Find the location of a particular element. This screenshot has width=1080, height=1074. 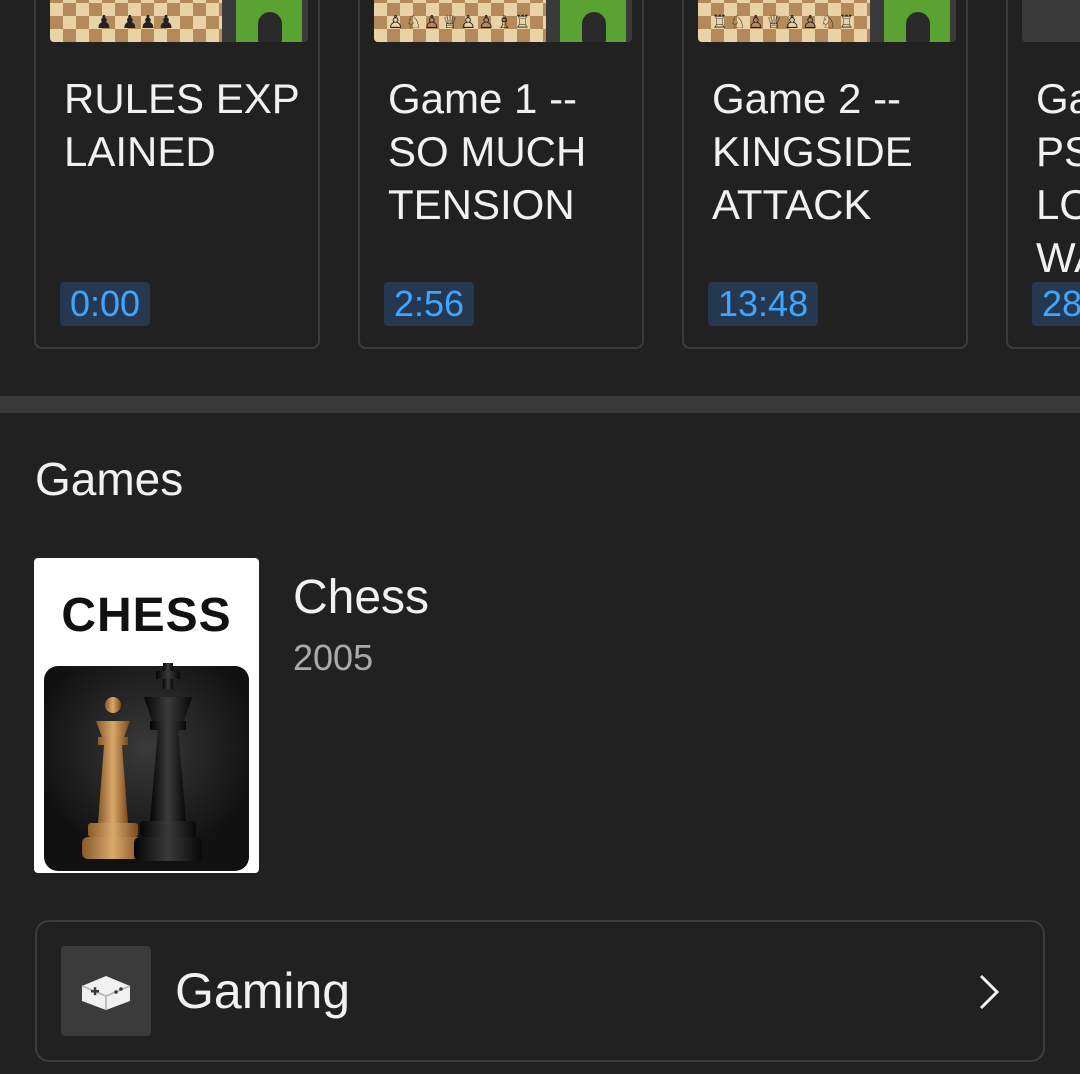

chapter-title: RULES EXP LAINED is located at coordinates (182, 125).